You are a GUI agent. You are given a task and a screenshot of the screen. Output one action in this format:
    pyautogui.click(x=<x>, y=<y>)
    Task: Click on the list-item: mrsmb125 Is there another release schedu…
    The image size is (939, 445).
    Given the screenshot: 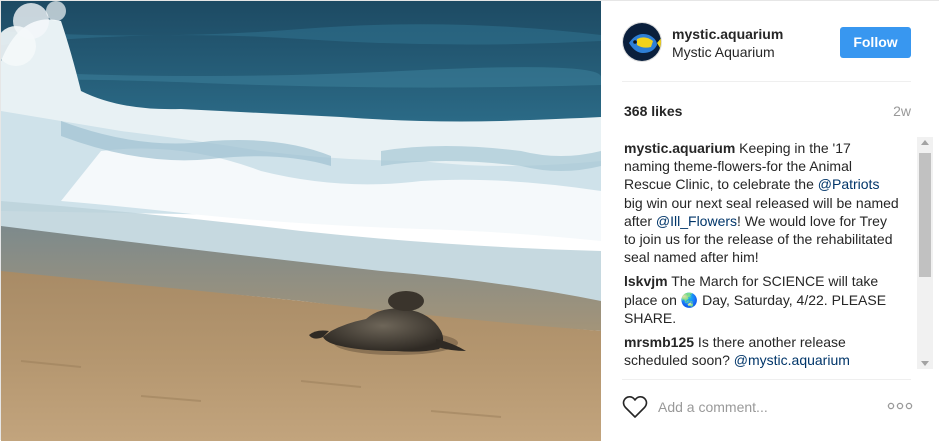 What is the action you would take?
    pyautogui.click(x=762, y=351)
    